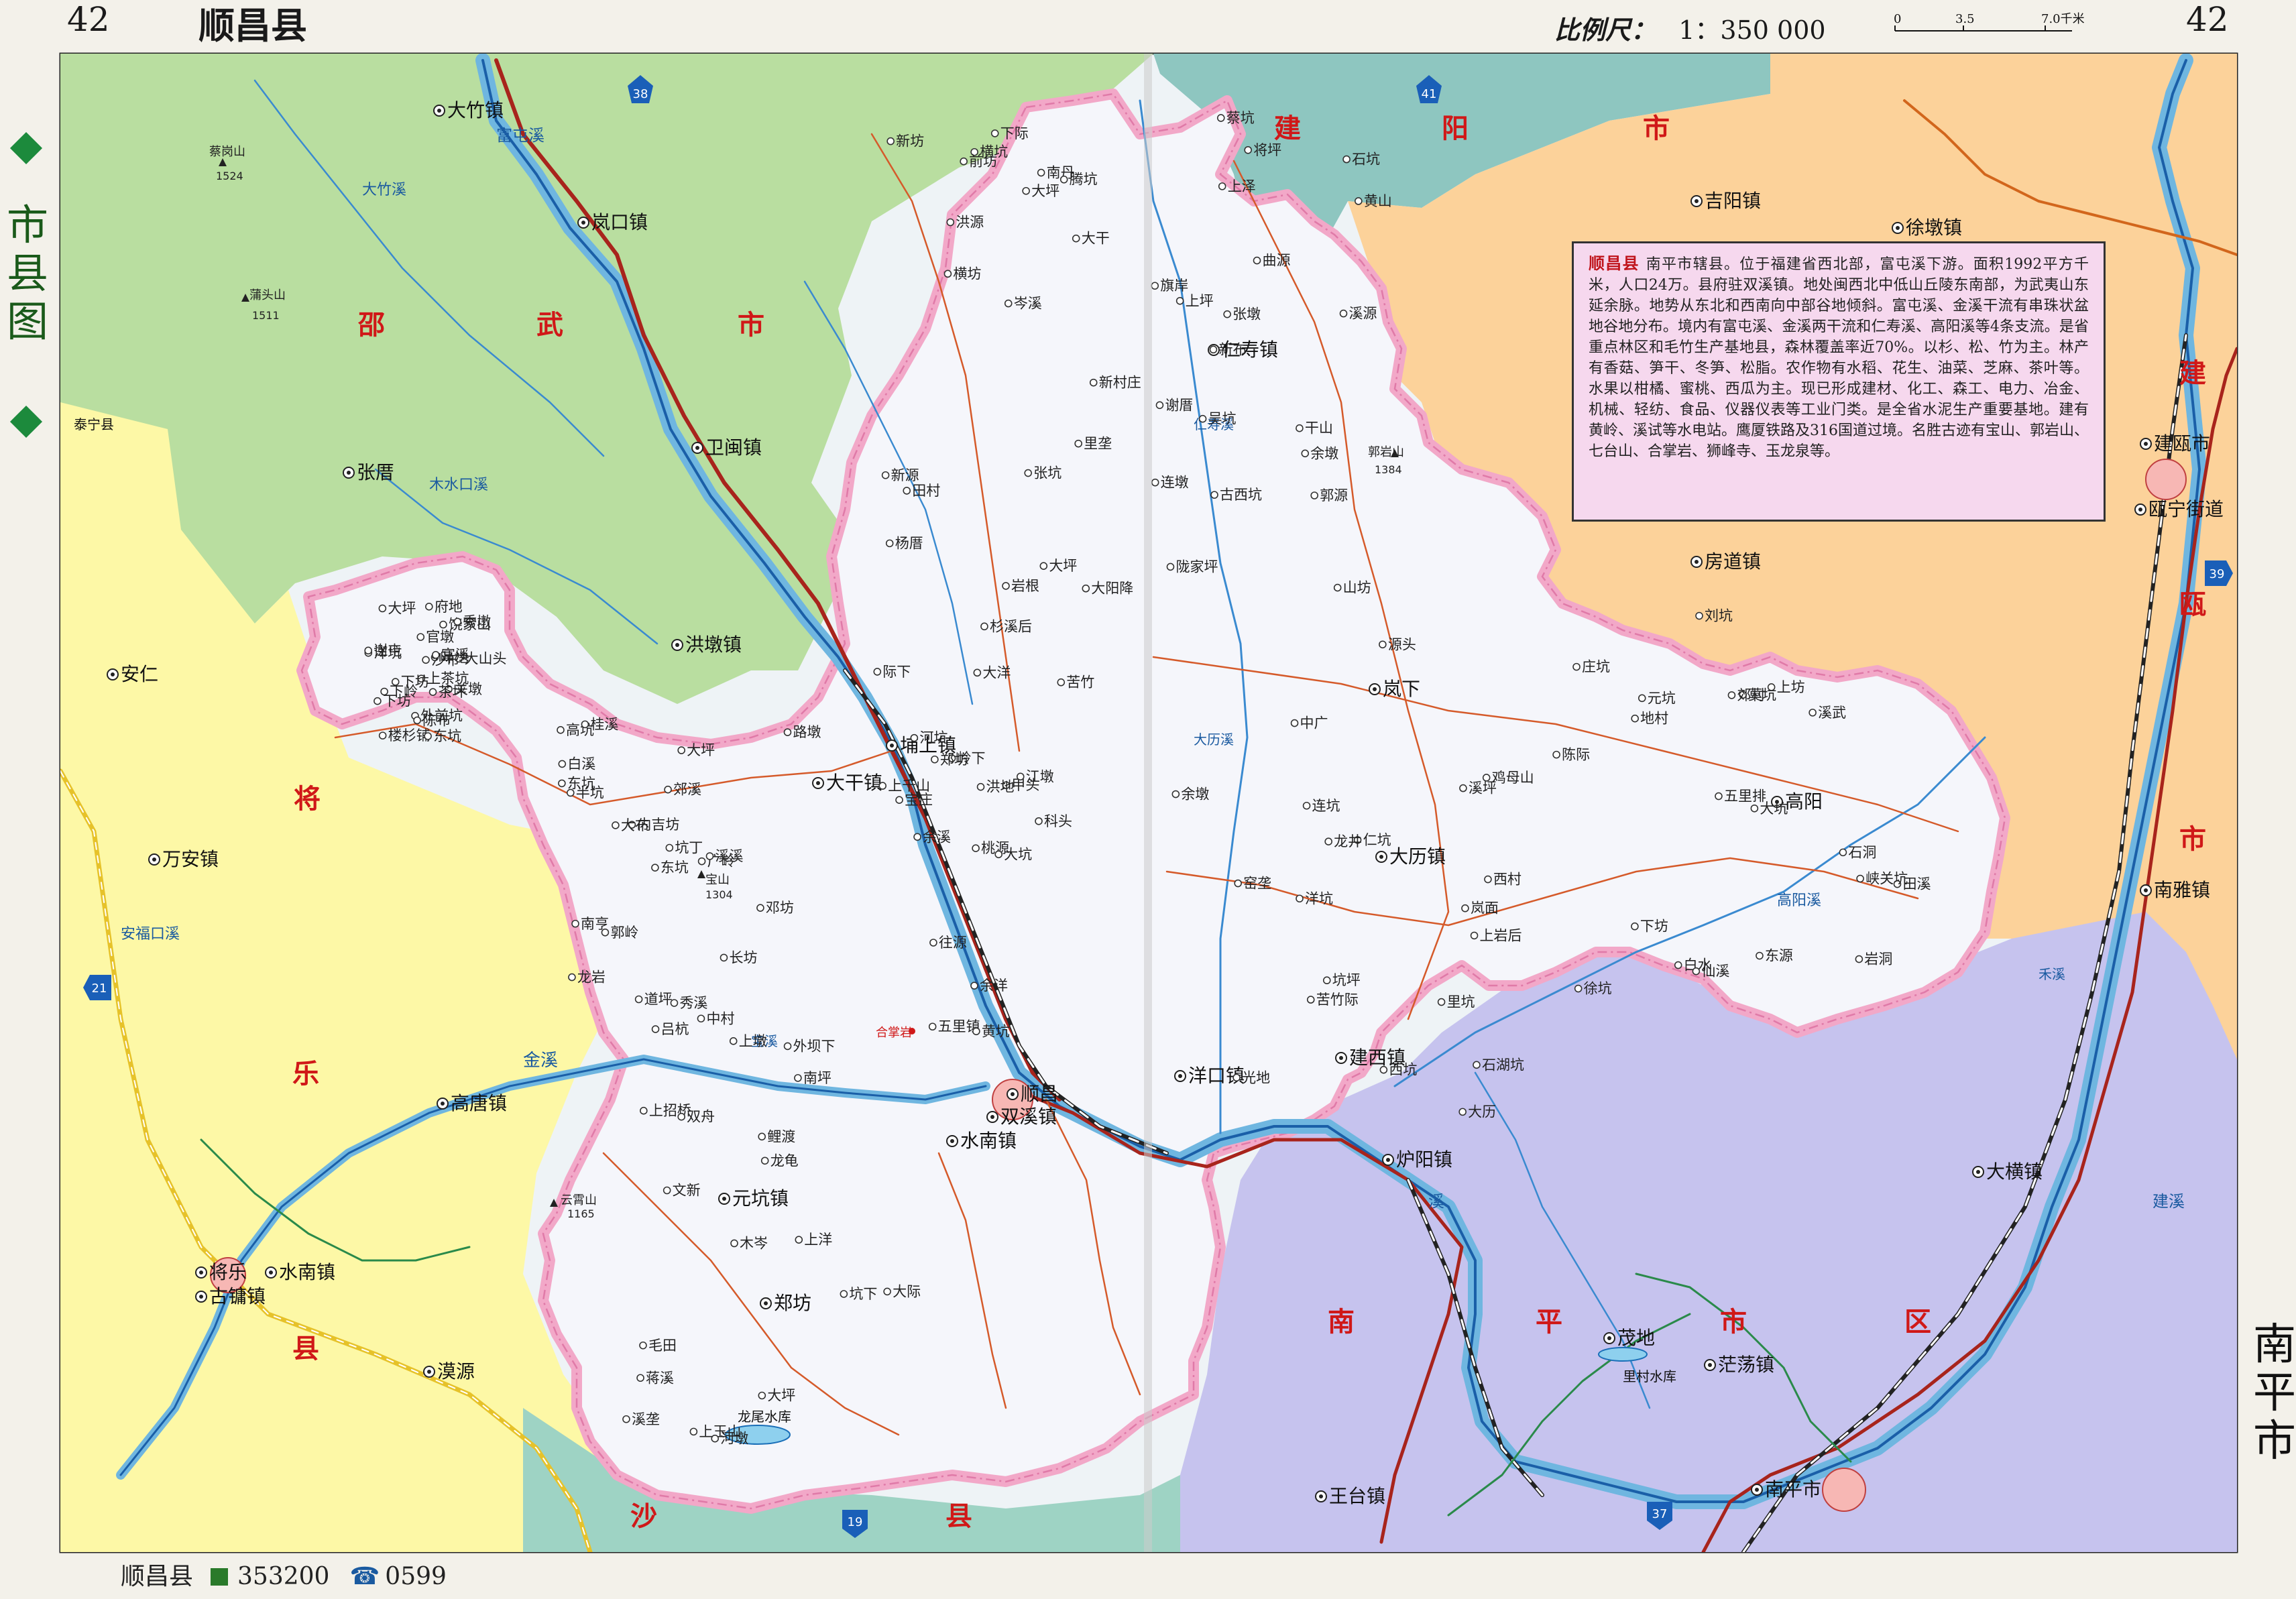 The image size is (2296, 1599). Describe the element at coordinates (2166, 479) in the screenshot. I see `city-patch-jianou` at that location.